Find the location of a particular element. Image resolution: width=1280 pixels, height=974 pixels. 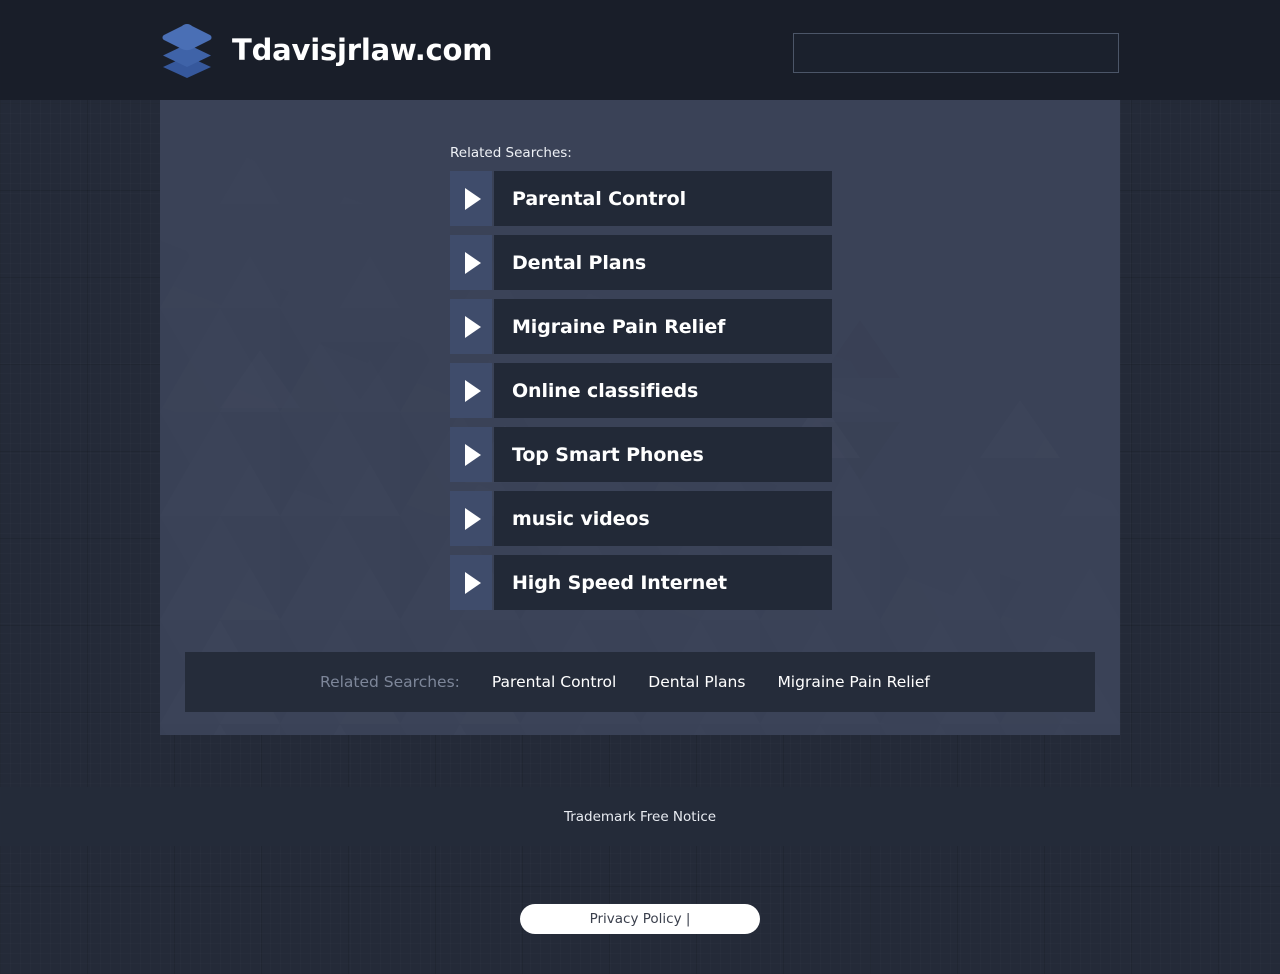

list-item: music videos is located at coordinates (641, 518).